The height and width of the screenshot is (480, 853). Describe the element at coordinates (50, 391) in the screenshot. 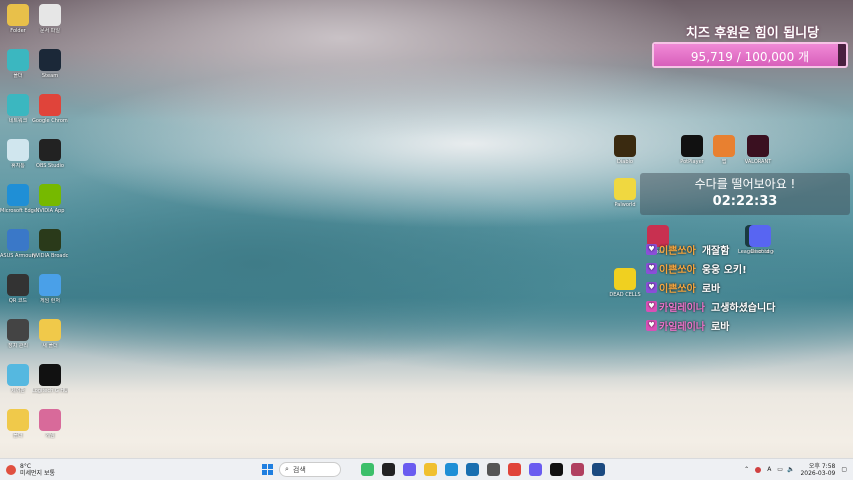

I see `desktop-icon-label: Logitech G HUB` at that location.